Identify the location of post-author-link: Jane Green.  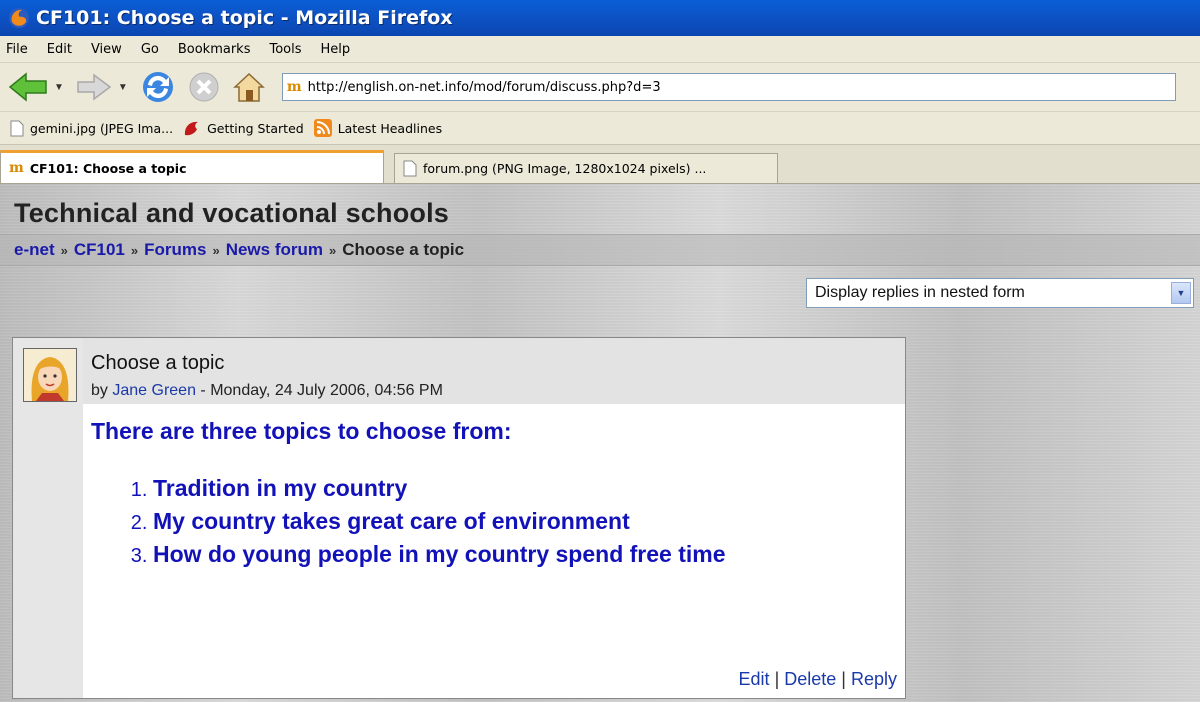
(154, 390).